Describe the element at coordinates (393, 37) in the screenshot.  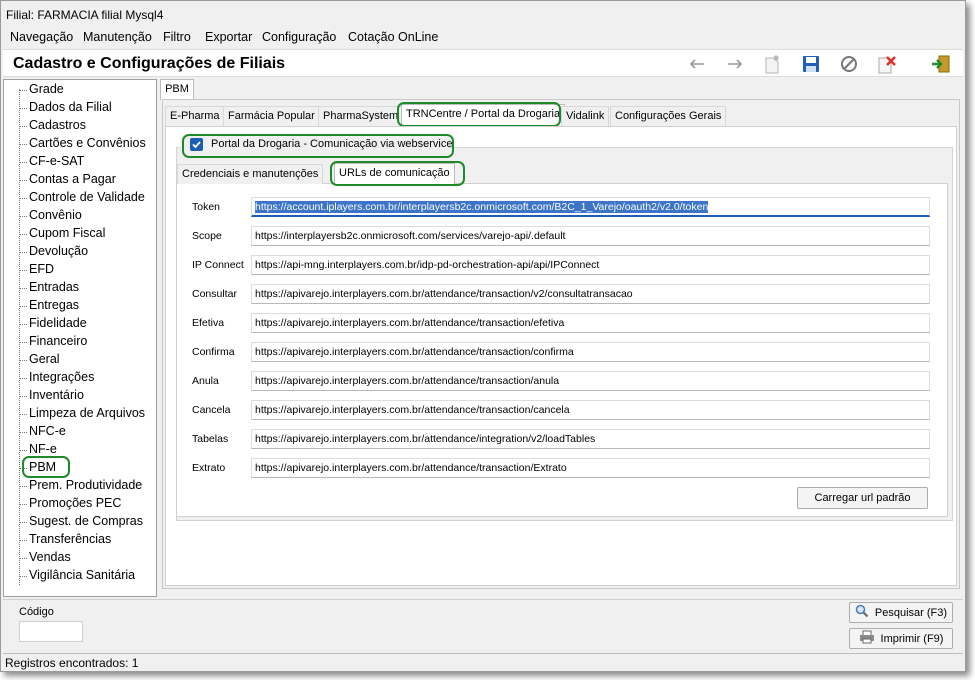
I see `menu-cotacao-online: Cotação OnLine` at that location.